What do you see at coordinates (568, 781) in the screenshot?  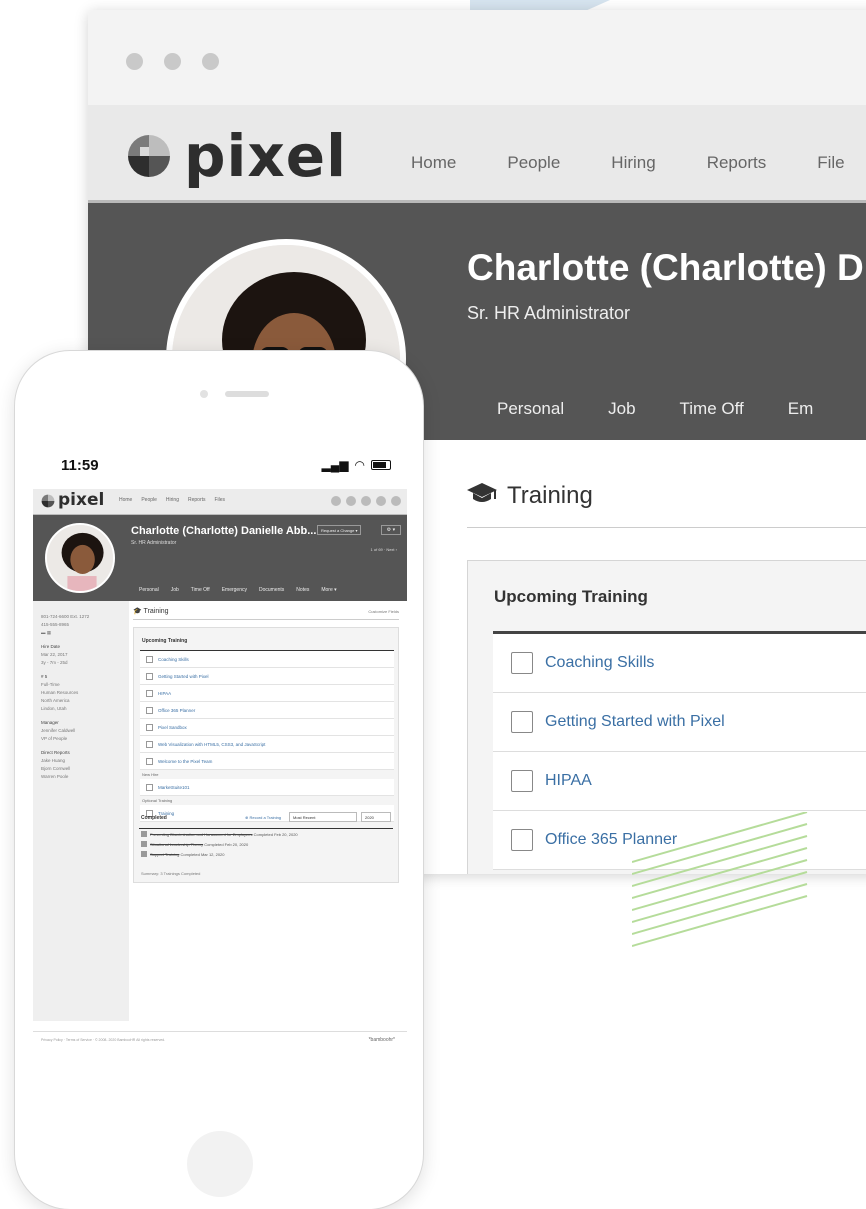 I see `training-link: HIPAA` at bounding box center [568, 781].